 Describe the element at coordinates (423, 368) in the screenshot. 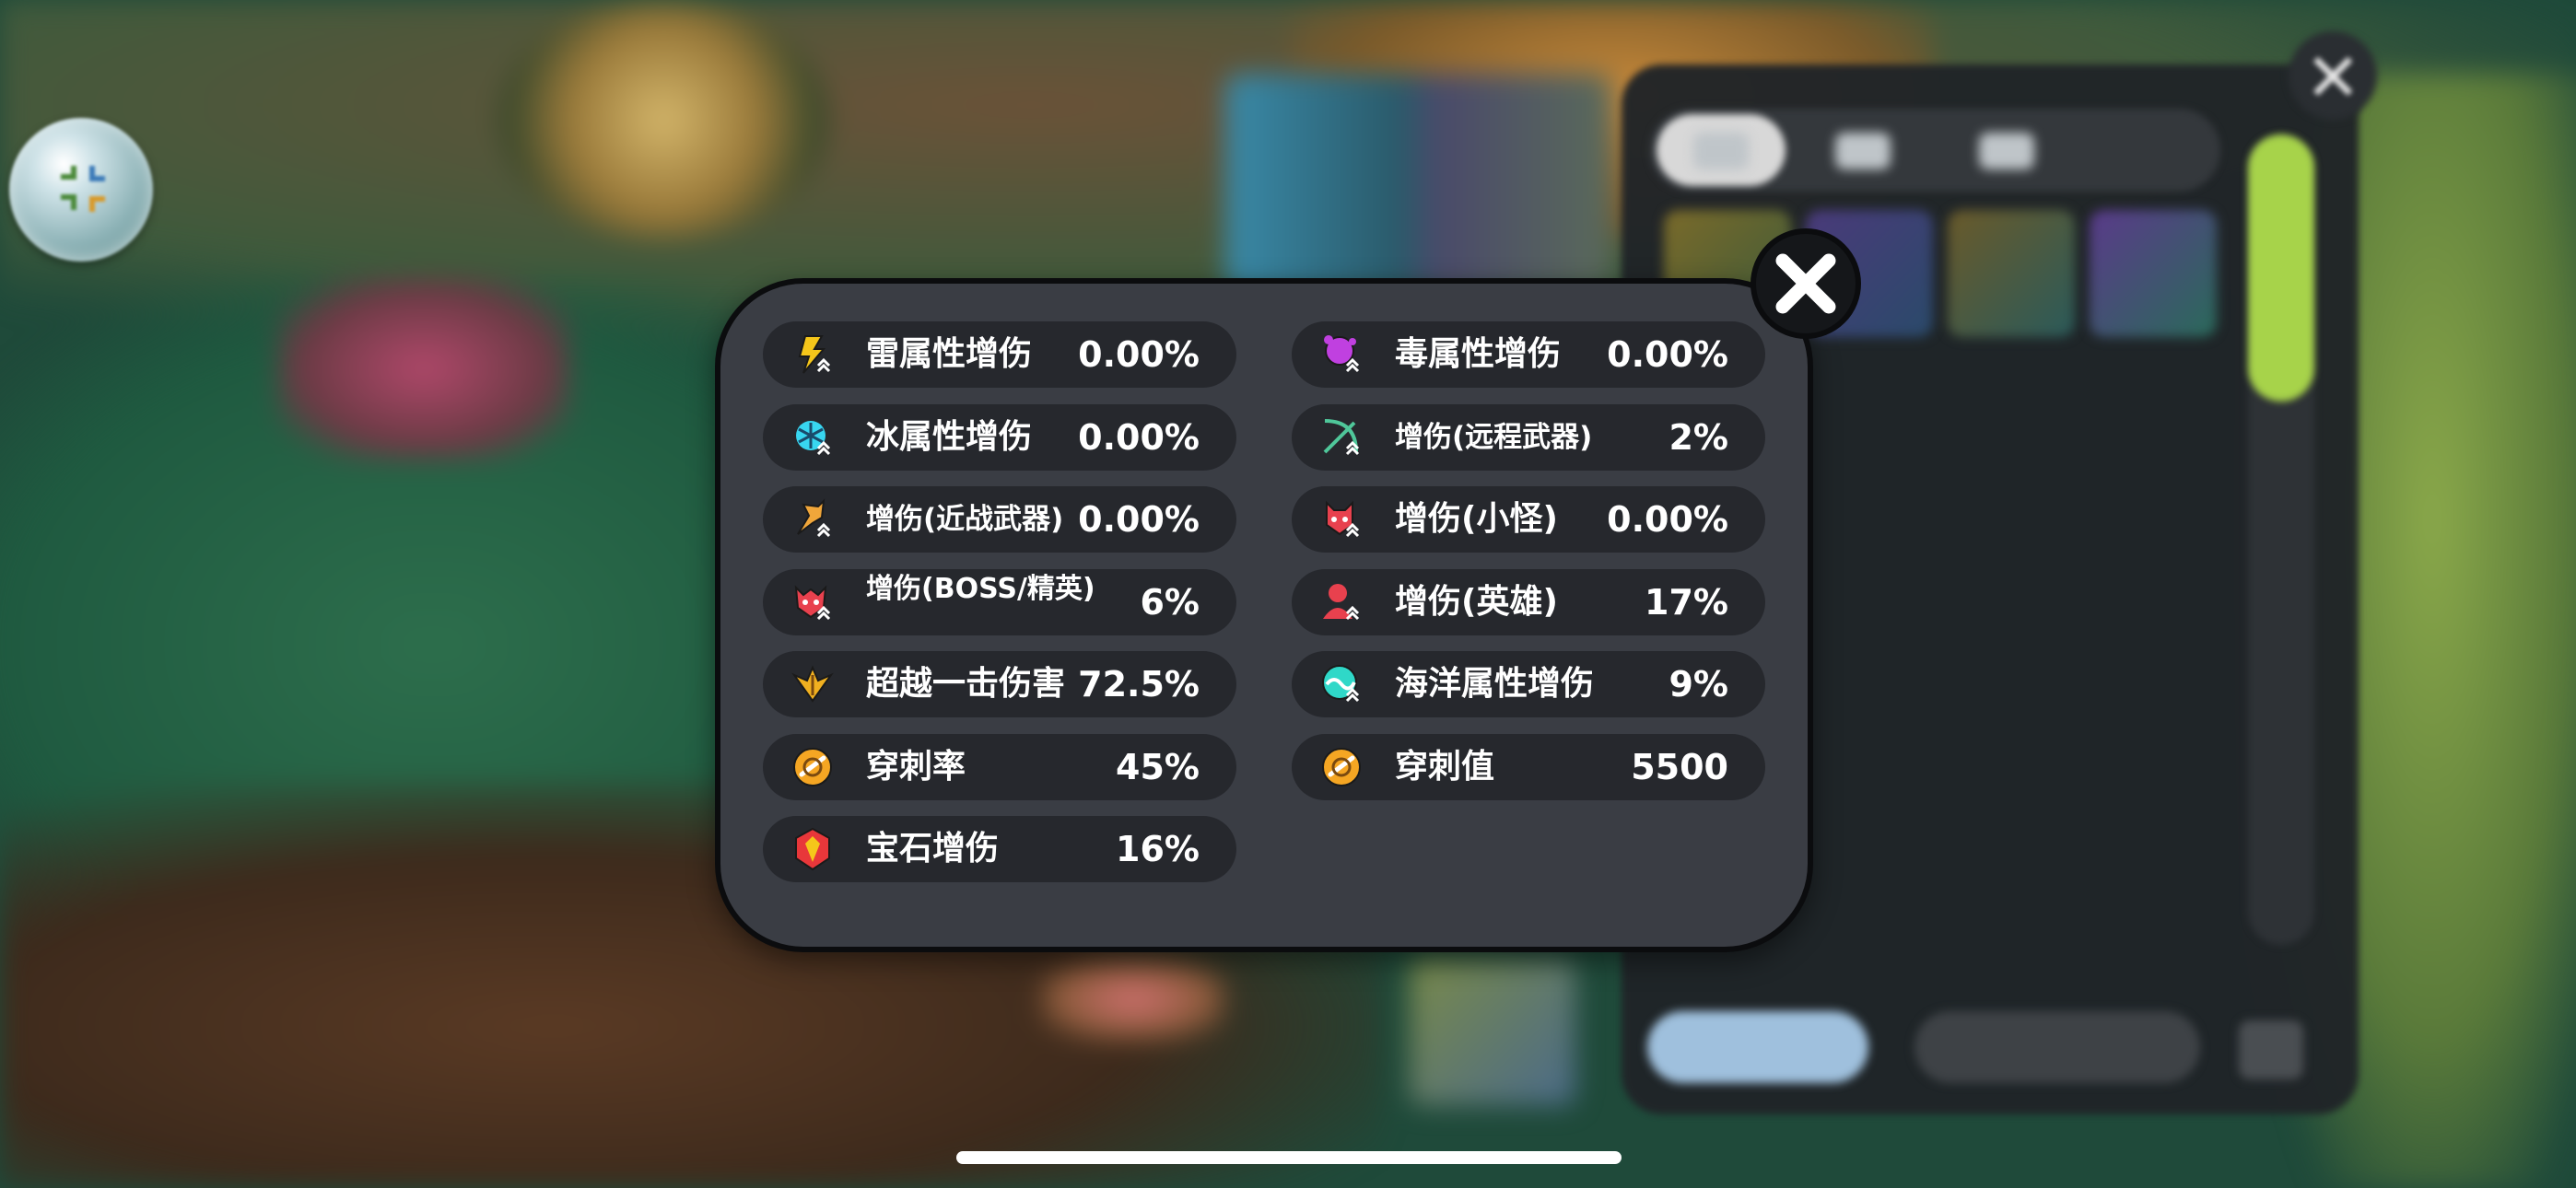

I see `world-booth` at that location.